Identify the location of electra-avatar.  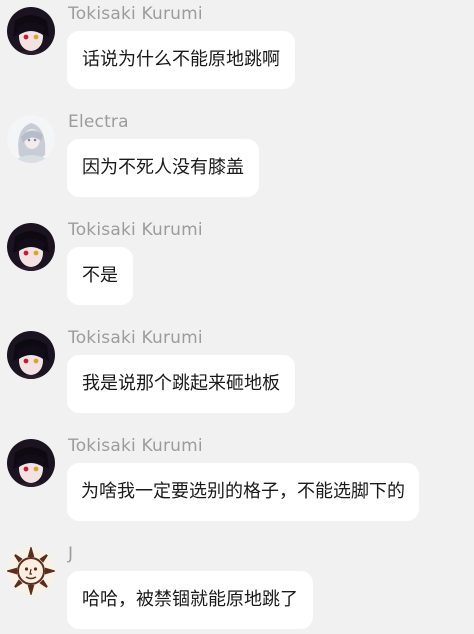
(31, 139).